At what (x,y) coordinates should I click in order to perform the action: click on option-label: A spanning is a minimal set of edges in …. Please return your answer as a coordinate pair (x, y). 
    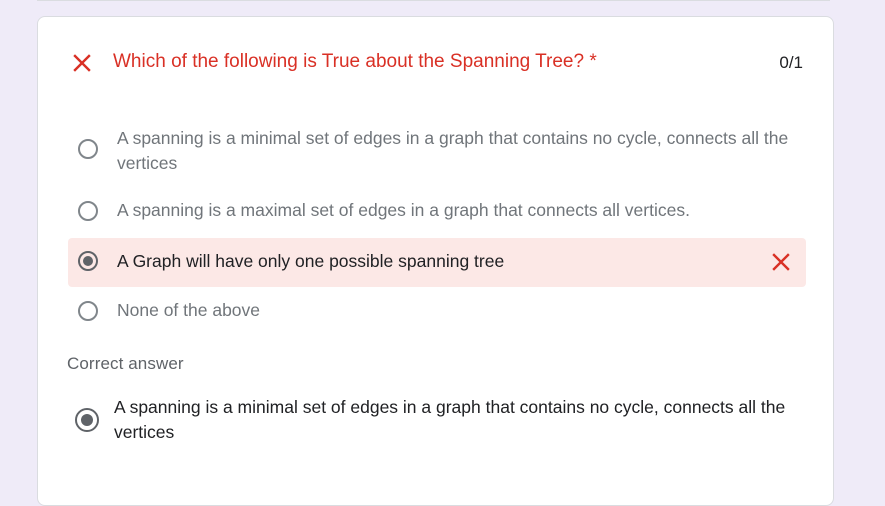
    Looking at the image, I should click on (453, 150).